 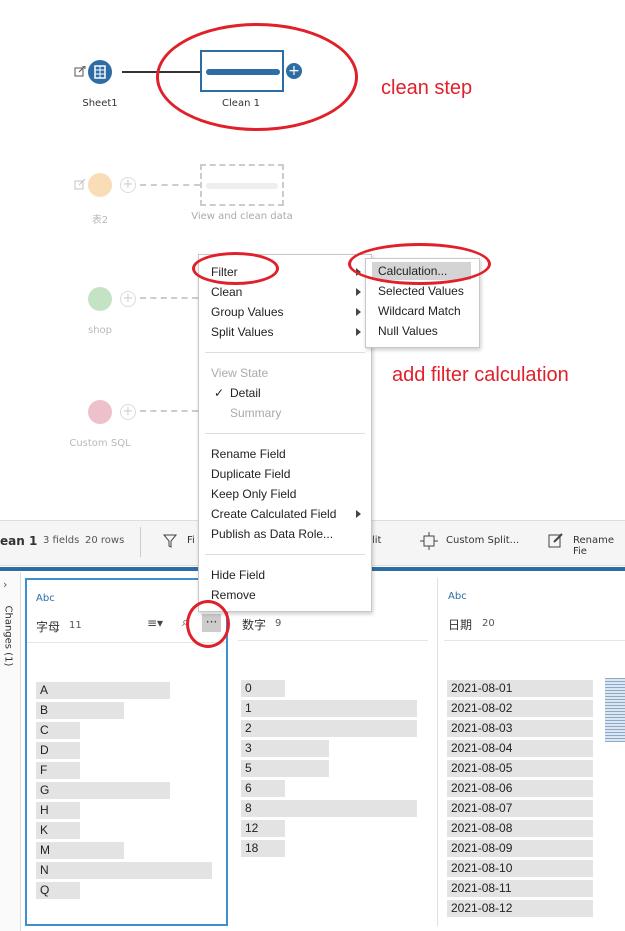 I want to click on menu-item-hide-field: Hide Field, so click(x=238, y=575).